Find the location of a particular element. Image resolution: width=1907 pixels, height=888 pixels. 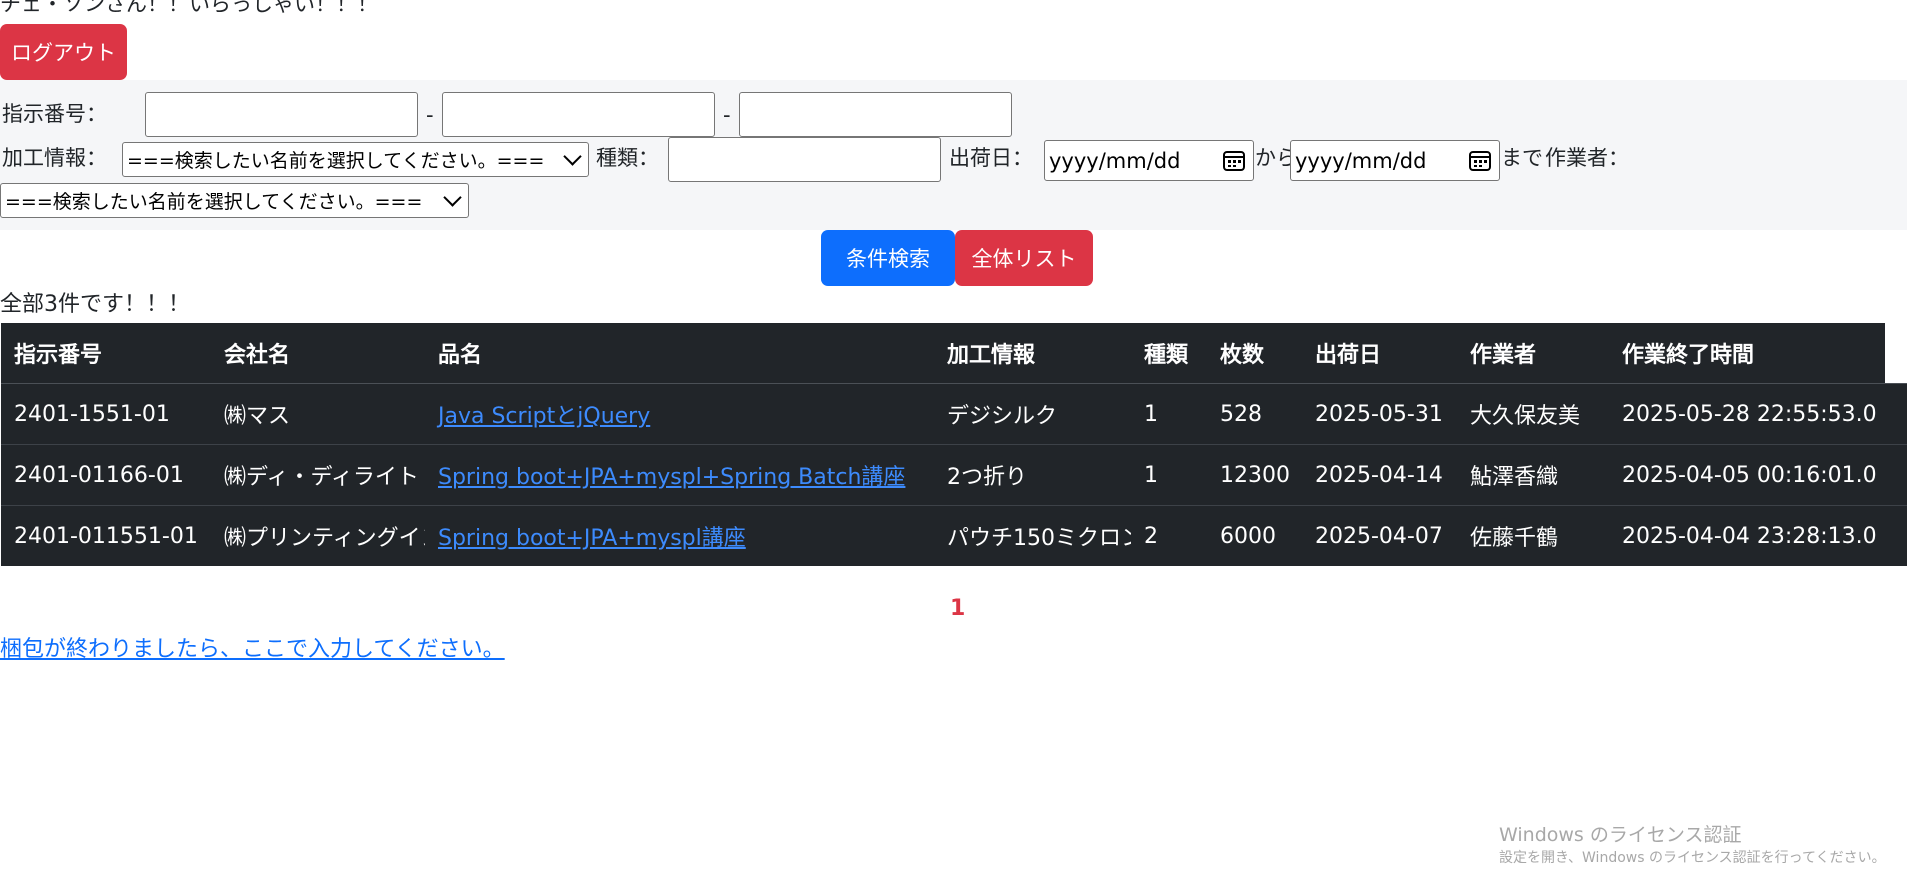

cell-end-time: 2025-05-28 22:55:53.0 is located at coordinates (1758, 414).